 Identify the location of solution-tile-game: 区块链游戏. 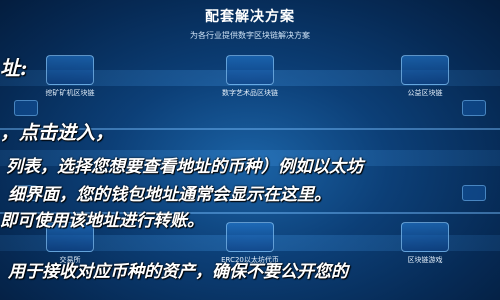
(425, 243).